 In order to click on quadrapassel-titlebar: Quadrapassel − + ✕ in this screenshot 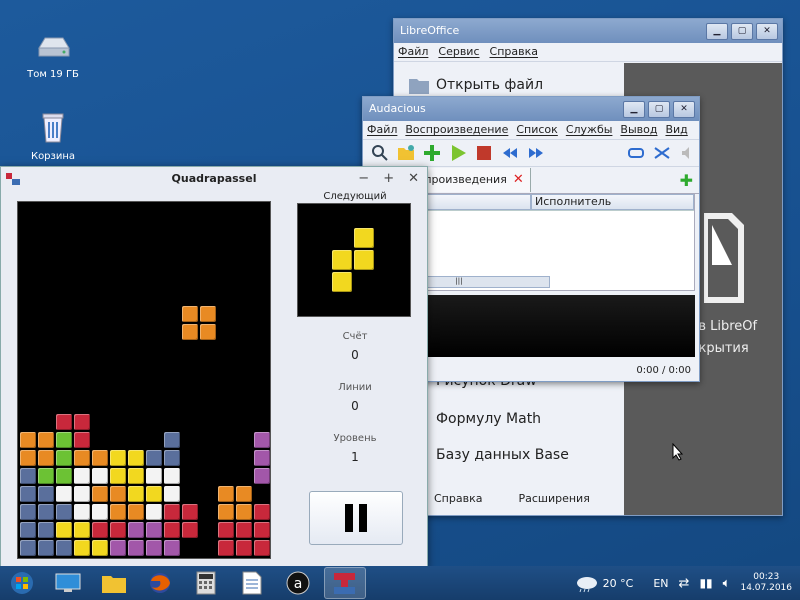, I will do `click(214, 179)`.